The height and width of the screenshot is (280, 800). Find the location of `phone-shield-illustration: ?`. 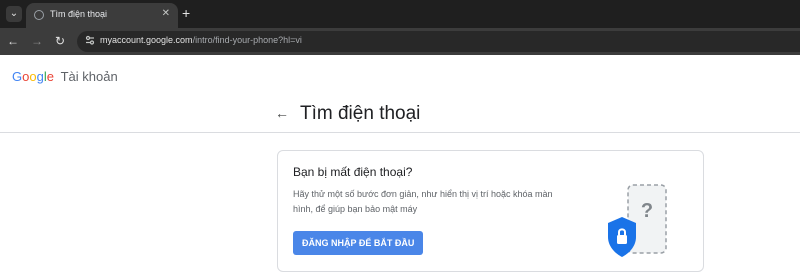

phone-shield-illustration: ? is located at coordinates (637, 220).